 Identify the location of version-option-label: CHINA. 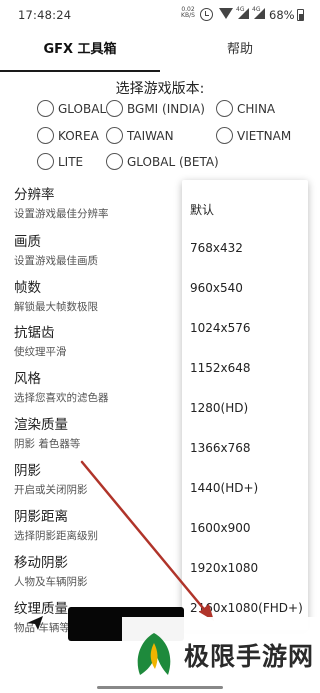
(256, 108).